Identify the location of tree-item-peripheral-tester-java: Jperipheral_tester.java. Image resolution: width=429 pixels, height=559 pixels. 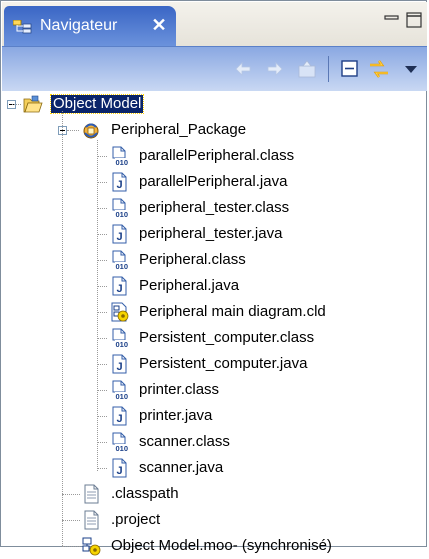
(268, 234).